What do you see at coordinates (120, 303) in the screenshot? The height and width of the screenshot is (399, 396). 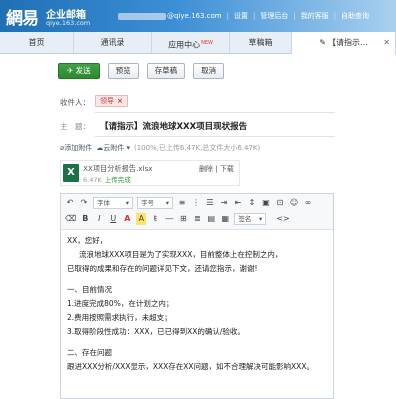 I see `body-list-item: 1.进度完成80%，在计划之内；` at bounding box center [120, 303].